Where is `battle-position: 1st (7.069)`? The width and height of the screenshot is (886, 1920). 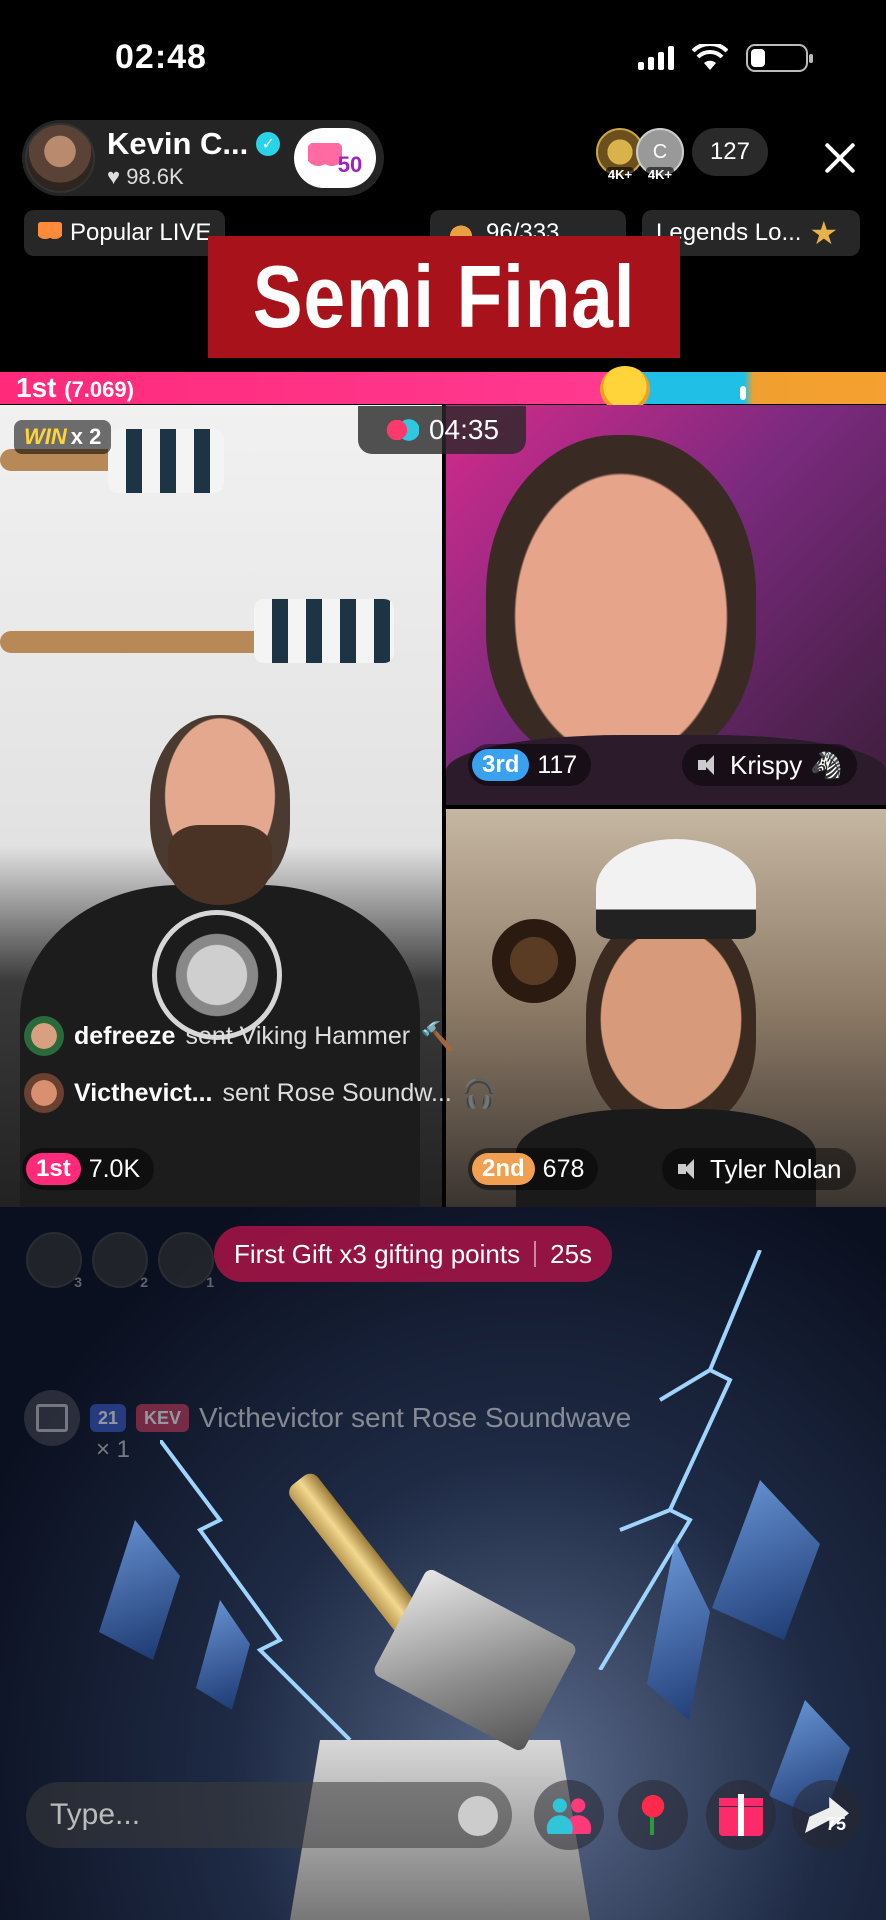 battle-position: 1st (7.069) is located at coordinates (75, 389).